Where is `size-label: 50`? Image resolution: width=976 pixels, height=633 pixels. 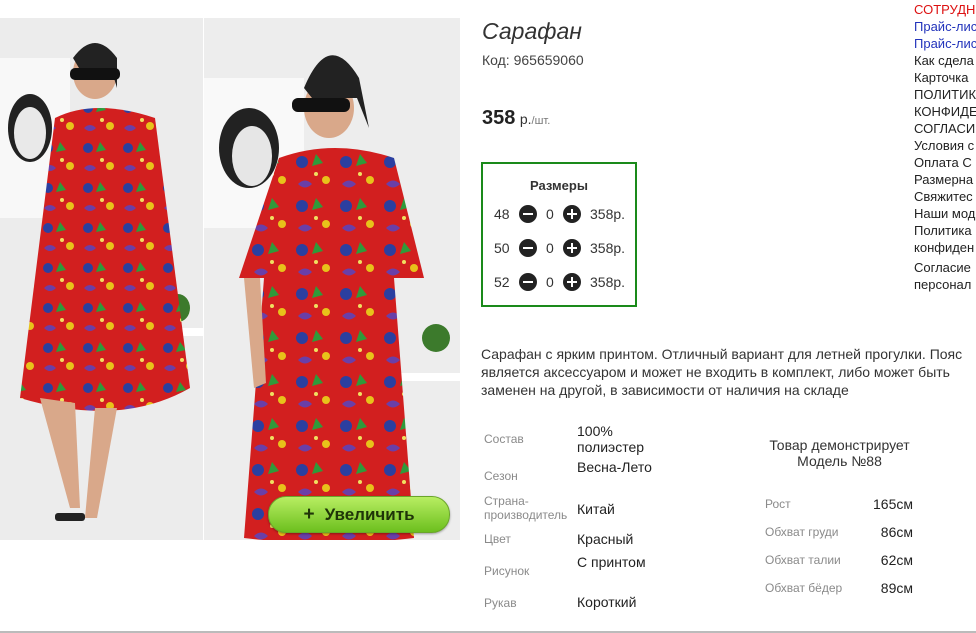 size-label: 50 is located at coordinates (502, 248).